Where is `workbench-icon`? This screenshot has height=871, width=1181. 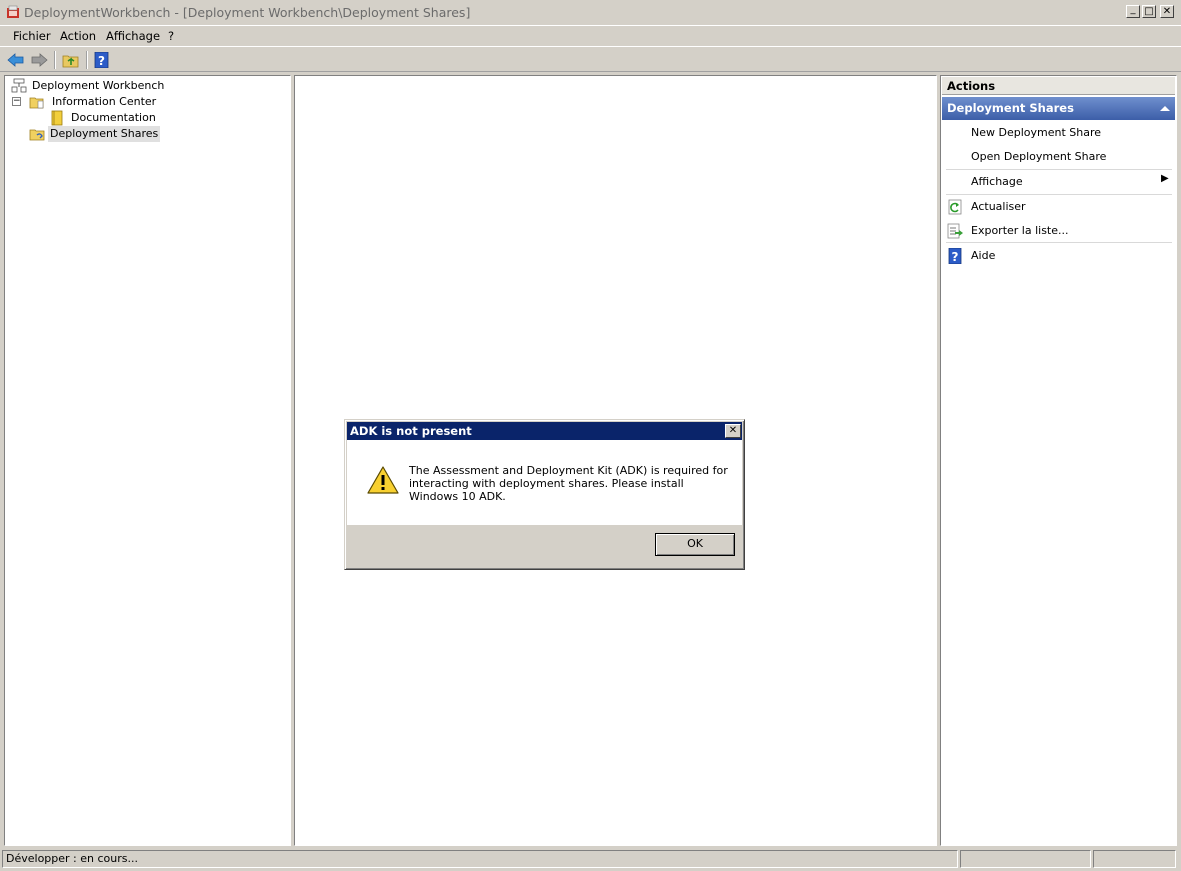 workbench-icon is located at coordinates (19, 85).